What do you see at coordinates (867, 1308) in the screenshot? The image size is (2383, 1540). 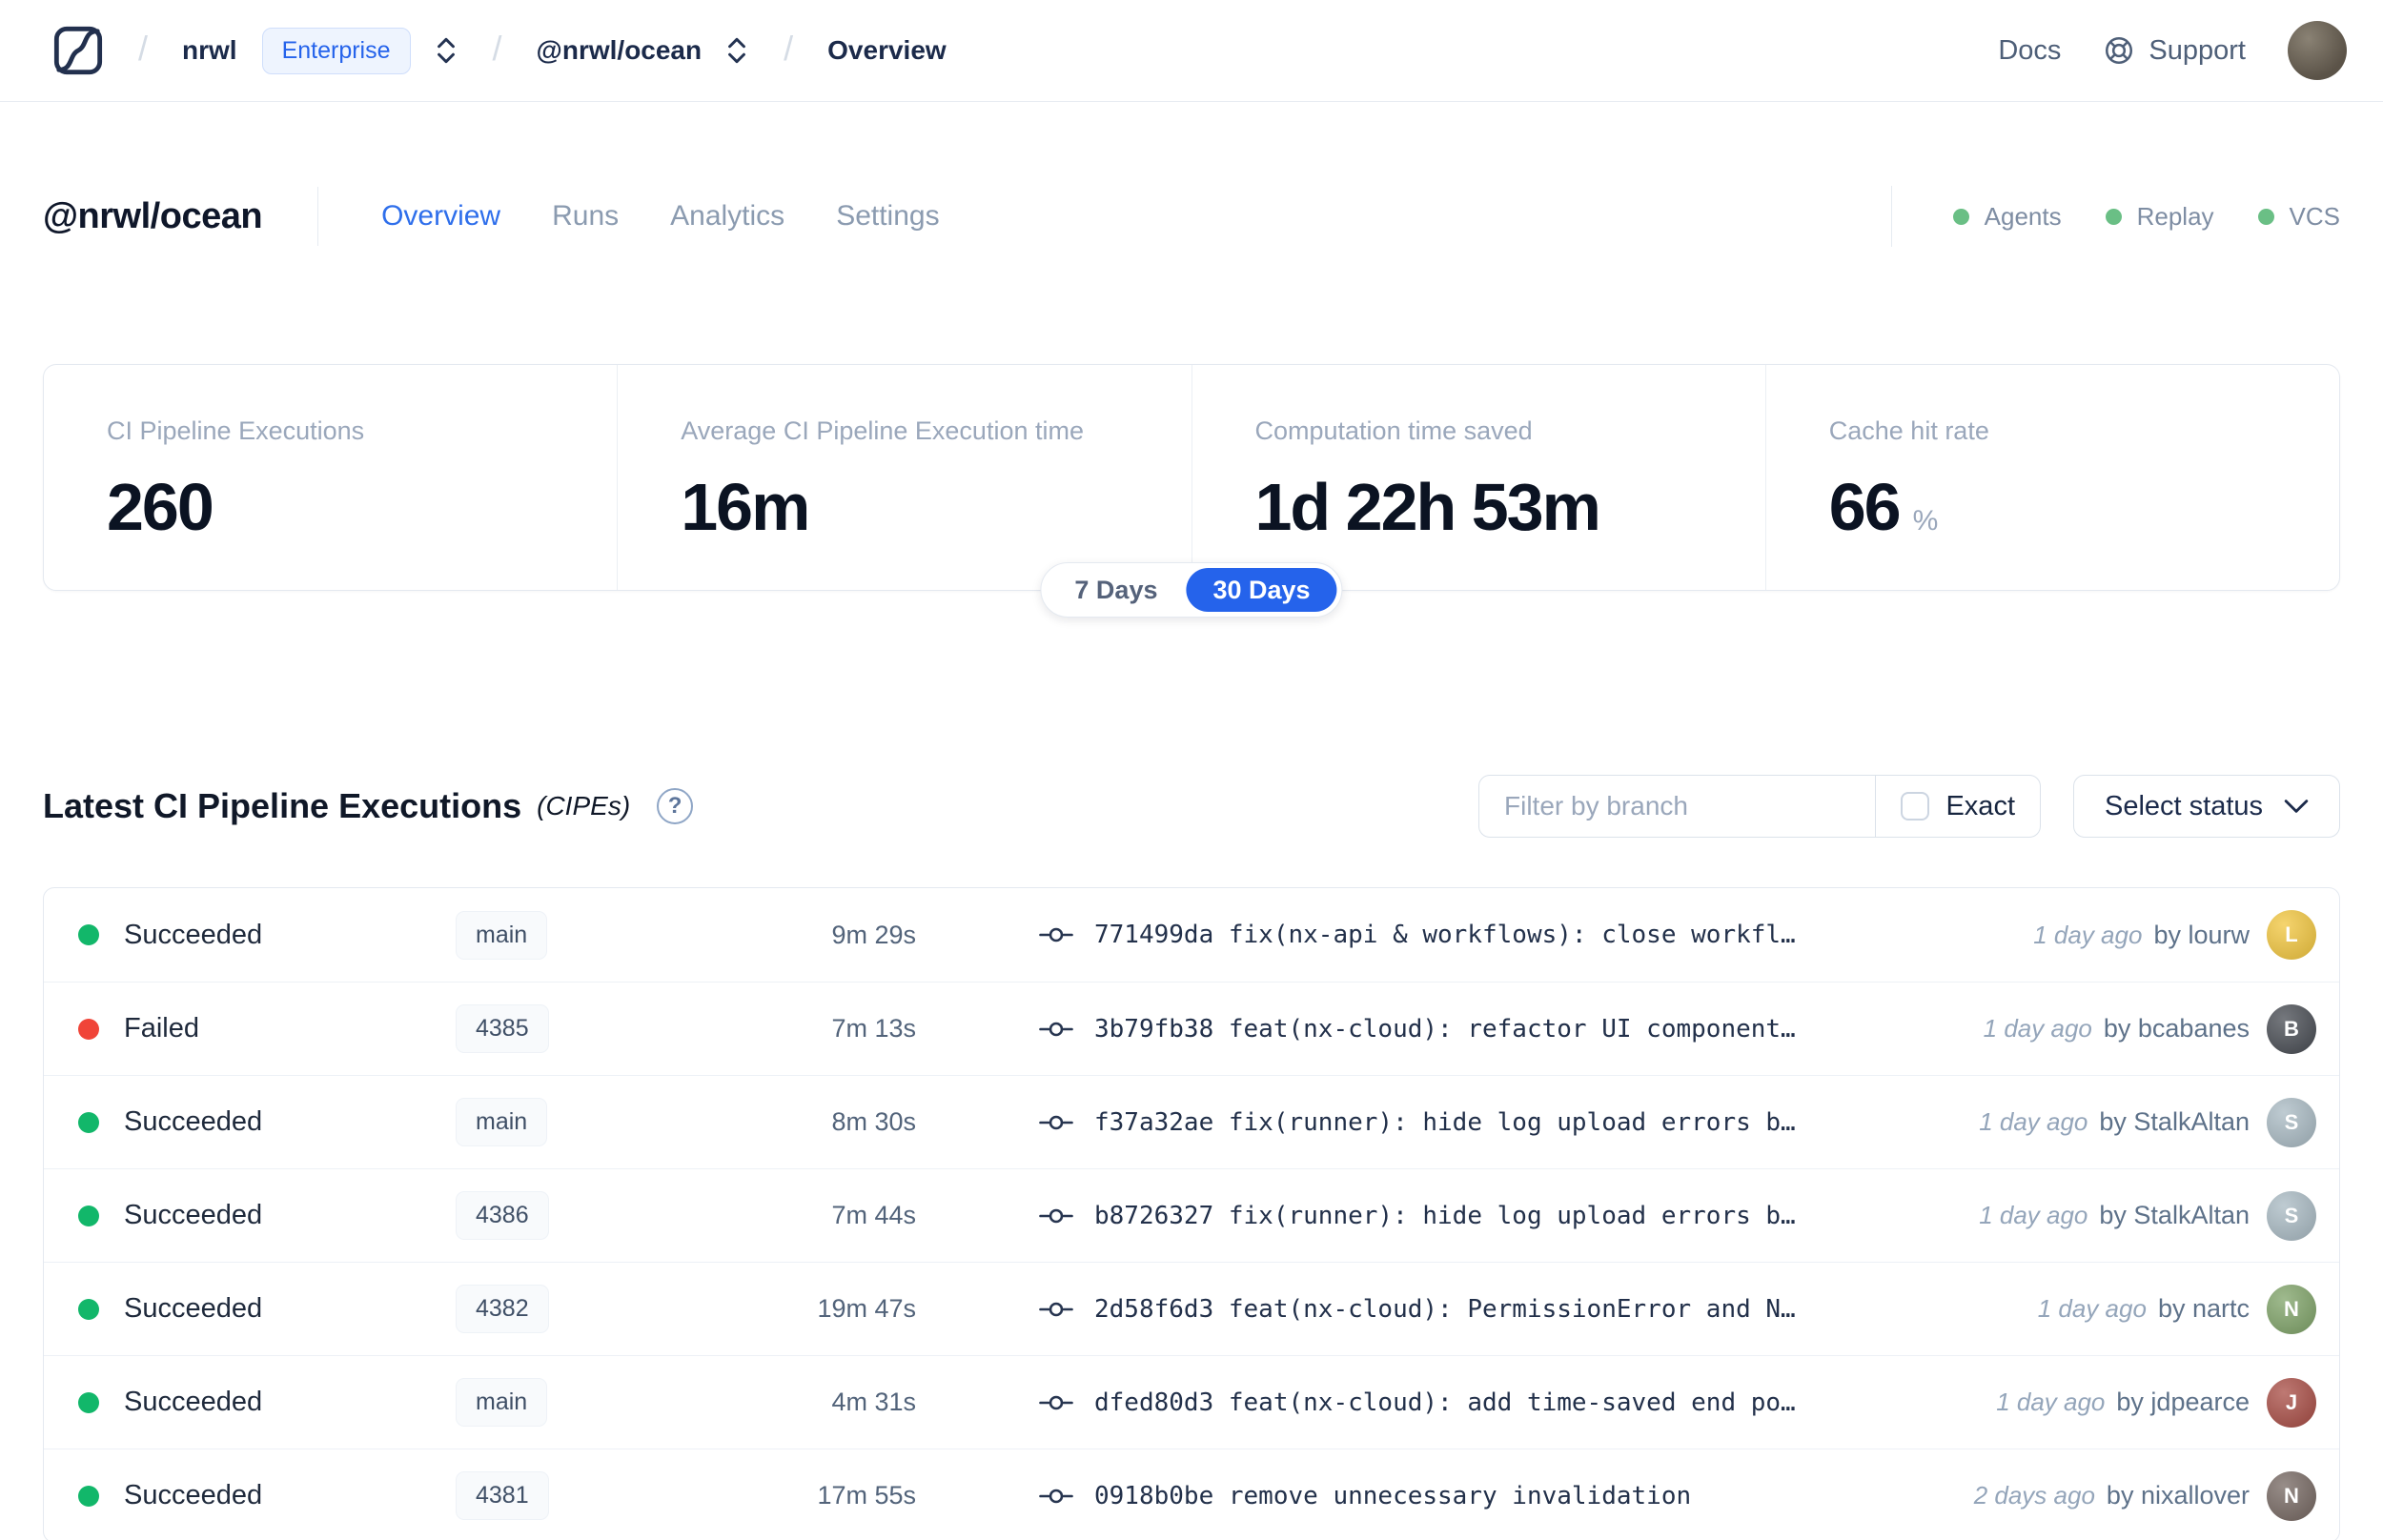 I see `duration-cell: 19m 47s` at bounding box center [867, 1308].